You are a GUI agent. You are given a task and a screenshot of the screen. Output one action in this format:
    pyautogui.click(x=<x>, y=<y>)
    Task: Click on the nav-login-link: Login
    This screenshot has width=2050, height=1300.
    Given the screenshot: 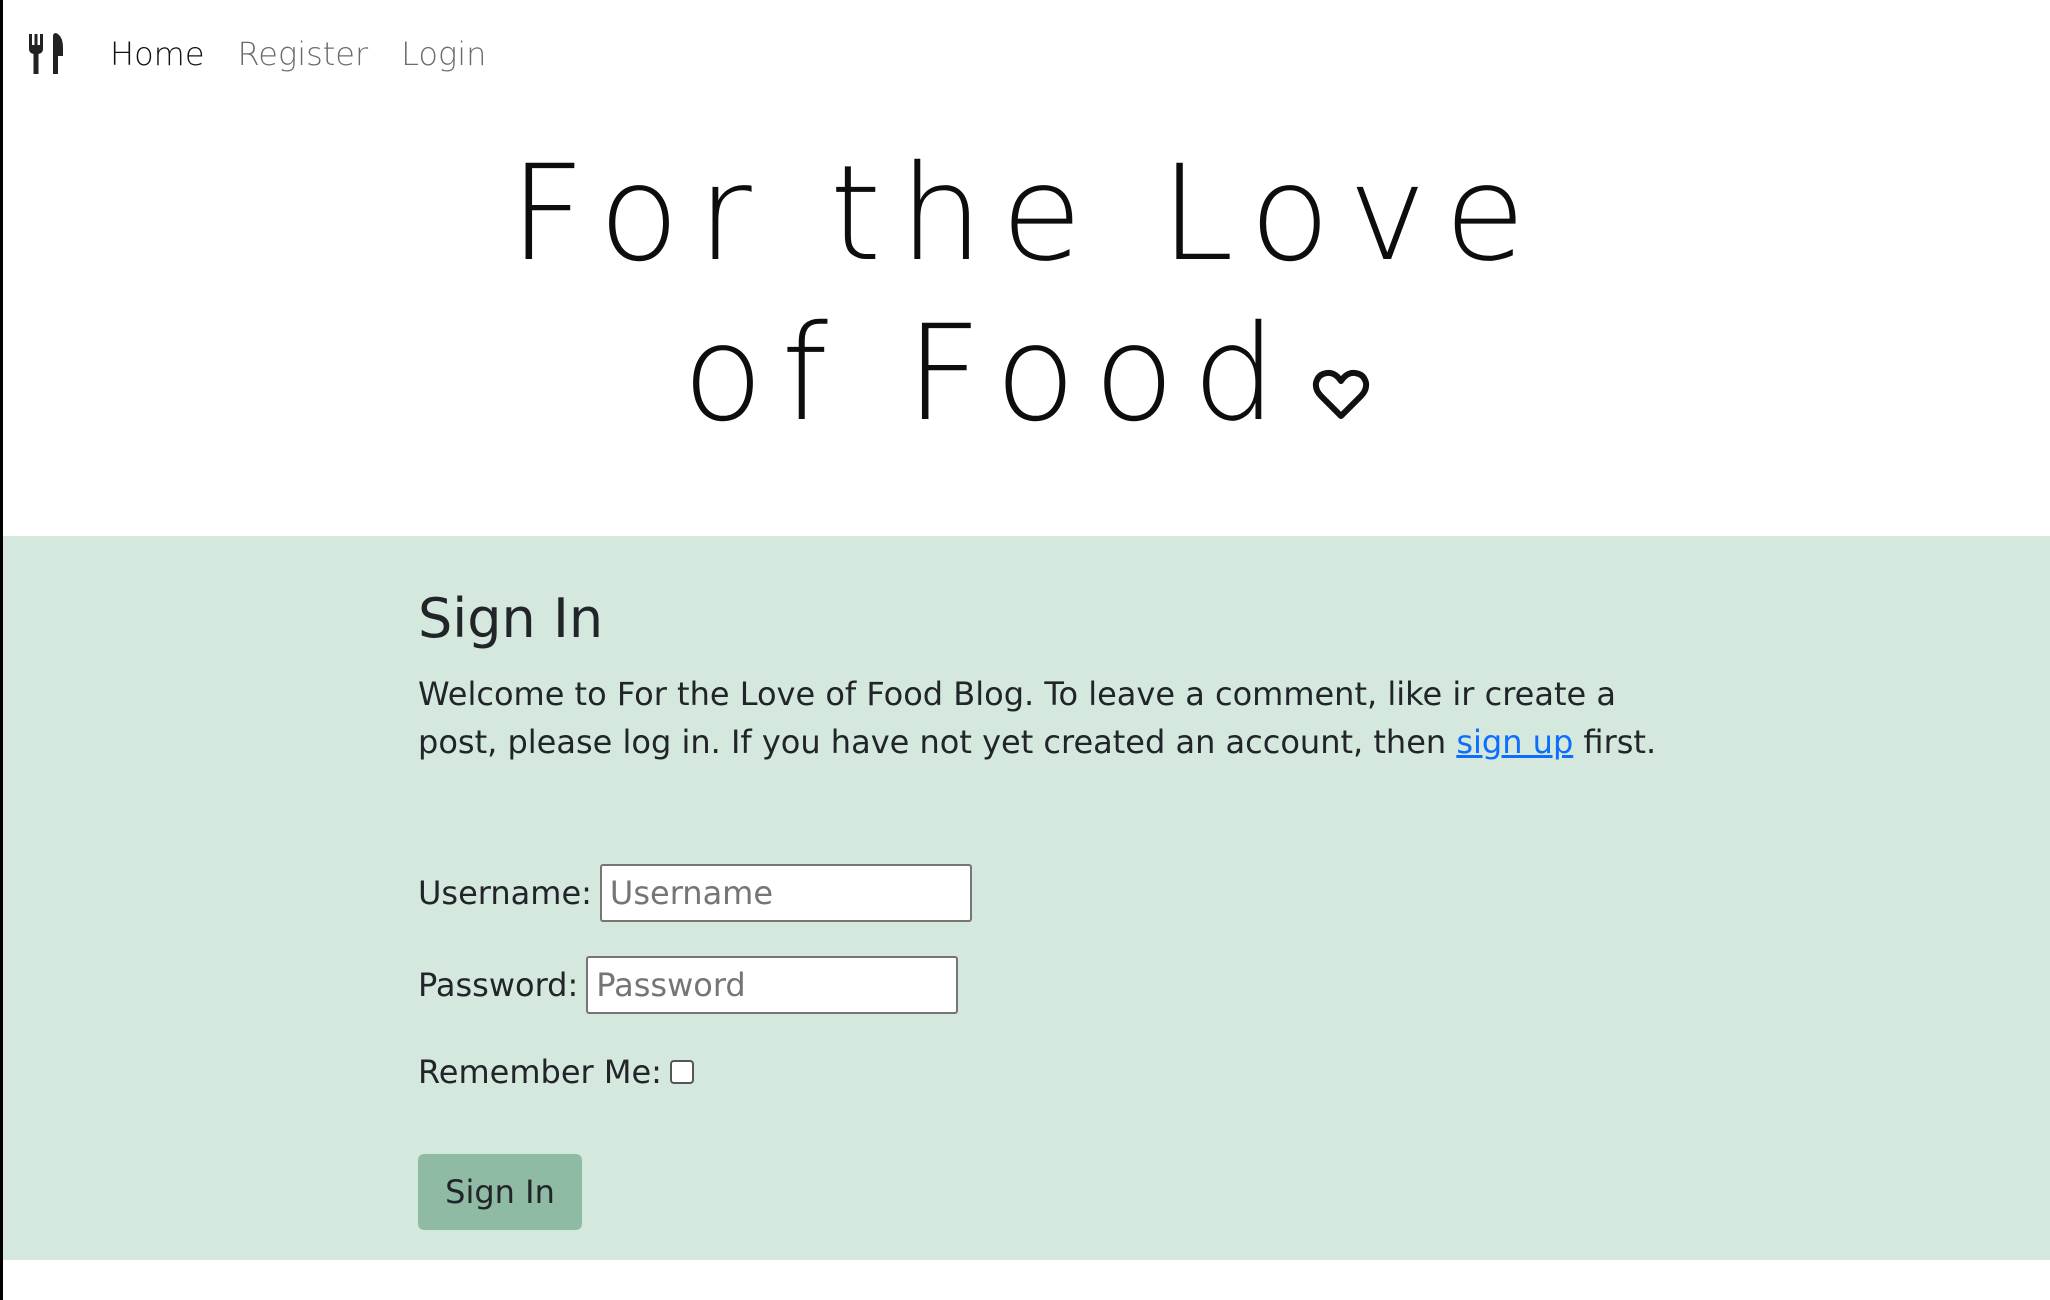 What is the action you would take?
    pyautogui.click(x=443, y=54)
    